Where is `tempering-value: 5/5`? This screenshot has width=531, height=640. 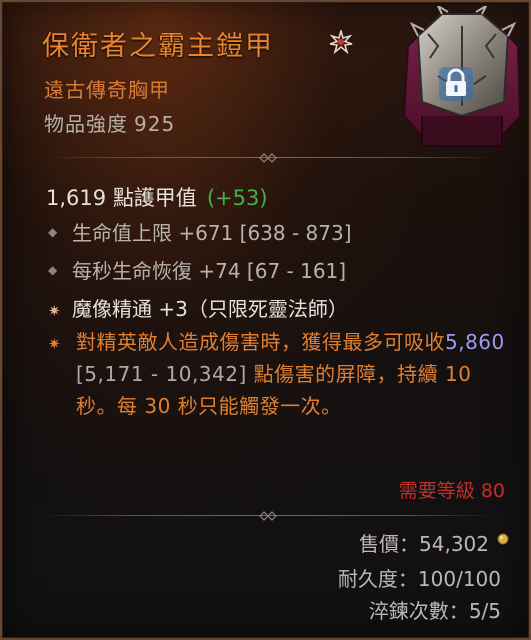
tempering-value: 5/5 is located at coordinates (484, 611).